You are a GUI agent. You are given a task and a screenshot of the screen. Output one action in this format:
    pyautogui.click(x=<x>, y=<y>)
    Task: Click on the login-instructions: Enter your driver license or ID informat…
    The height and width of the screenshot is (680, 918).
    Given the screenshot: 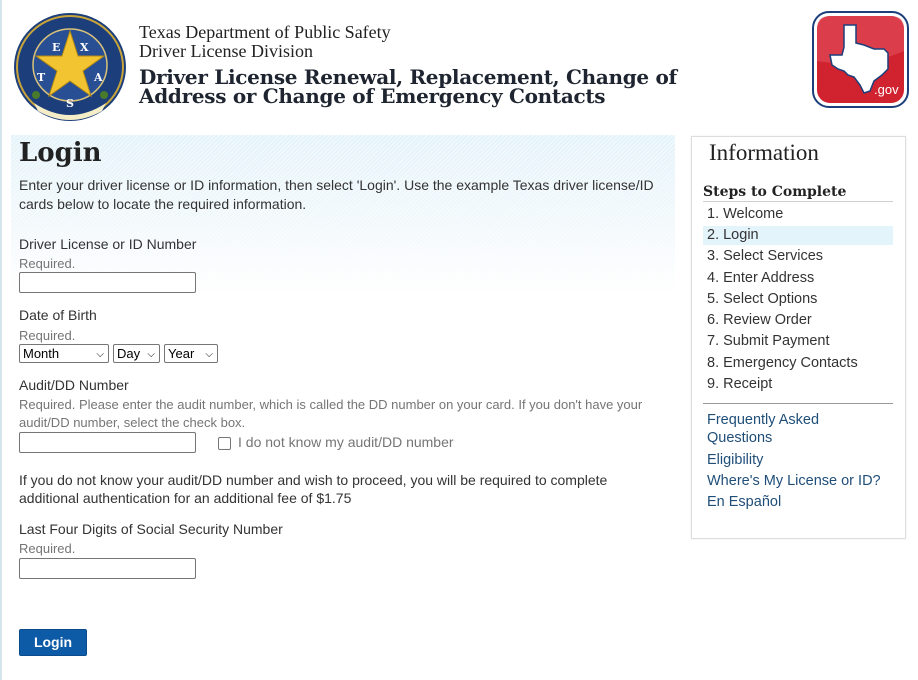 What is the action you would take?
    pyautogui.click(x=336, y=194)
    